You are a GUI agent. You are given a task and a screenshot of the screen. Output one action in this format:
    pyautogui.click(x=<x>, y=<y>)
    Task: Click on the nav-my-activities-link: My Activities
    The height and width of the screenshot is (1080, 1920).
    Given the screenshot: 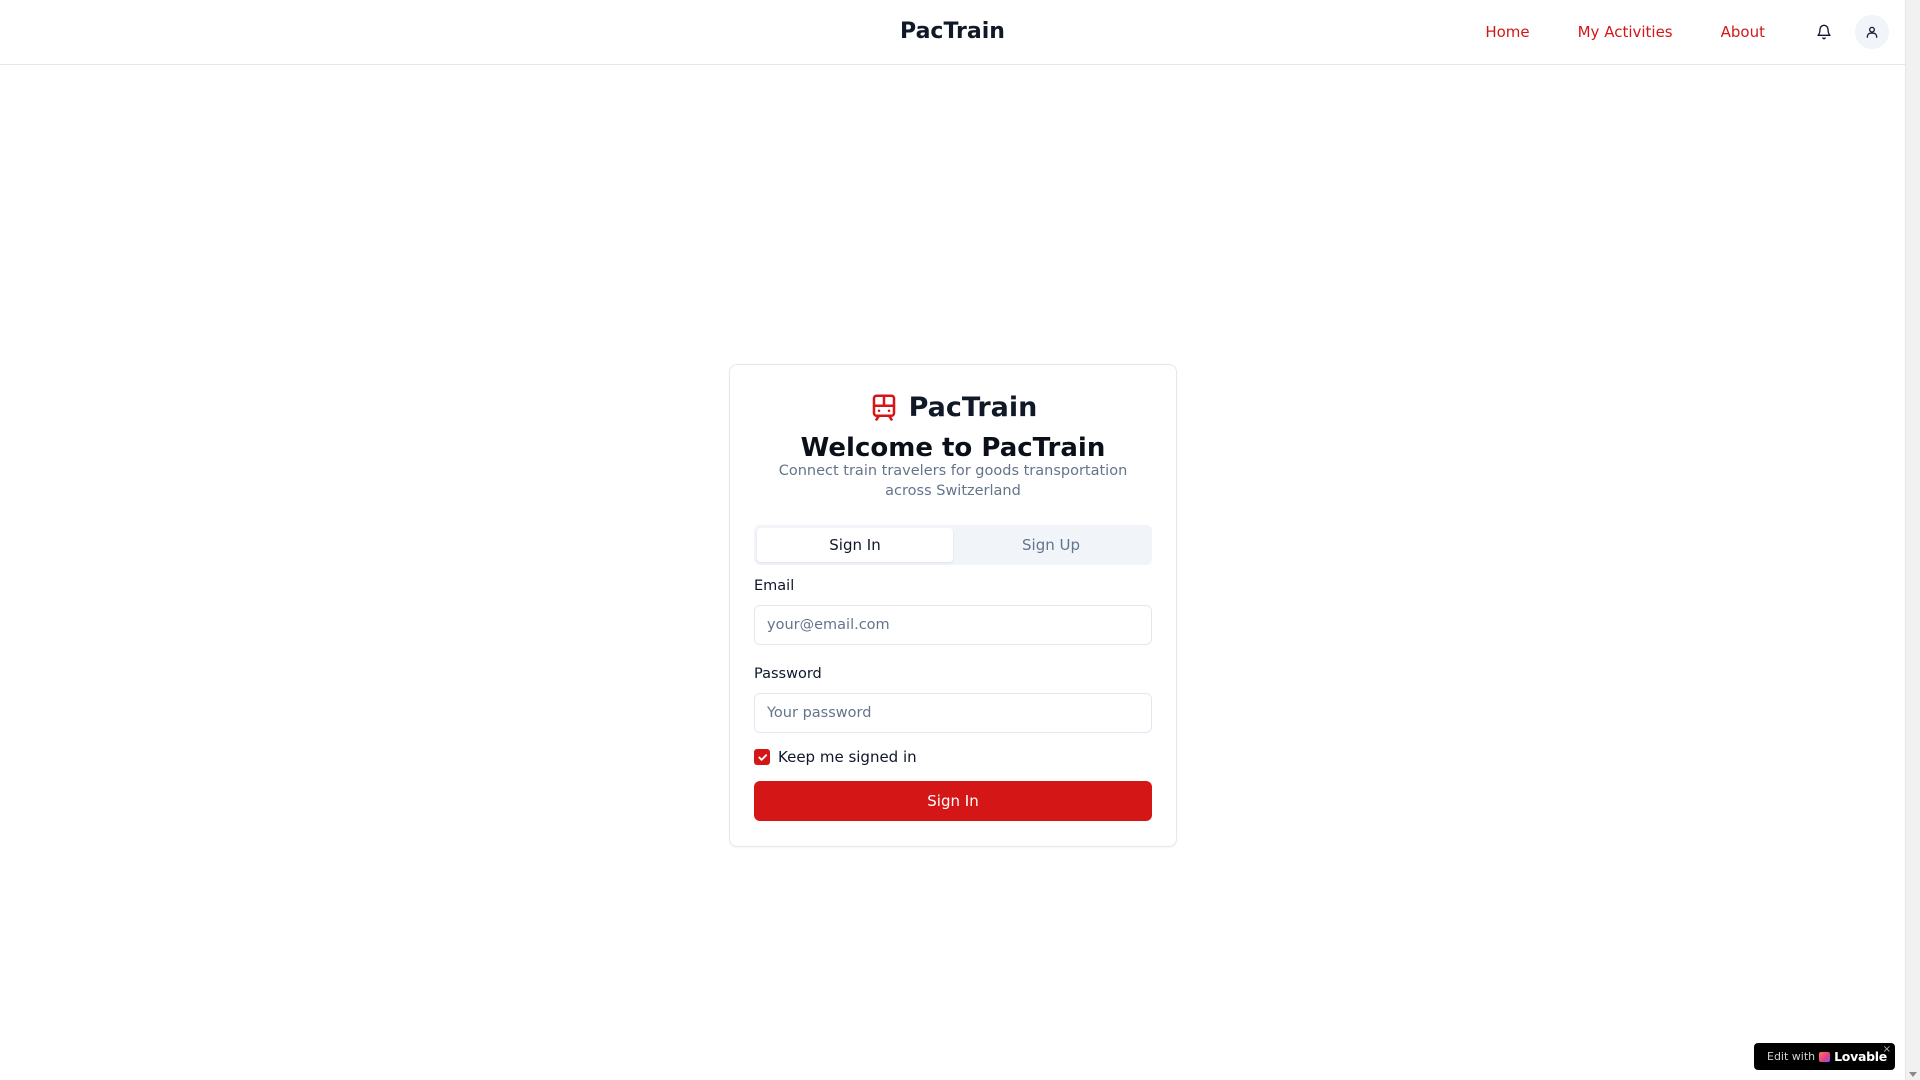 What is the action you would take?
    pyautogui.click(x=1625, y=32)
    